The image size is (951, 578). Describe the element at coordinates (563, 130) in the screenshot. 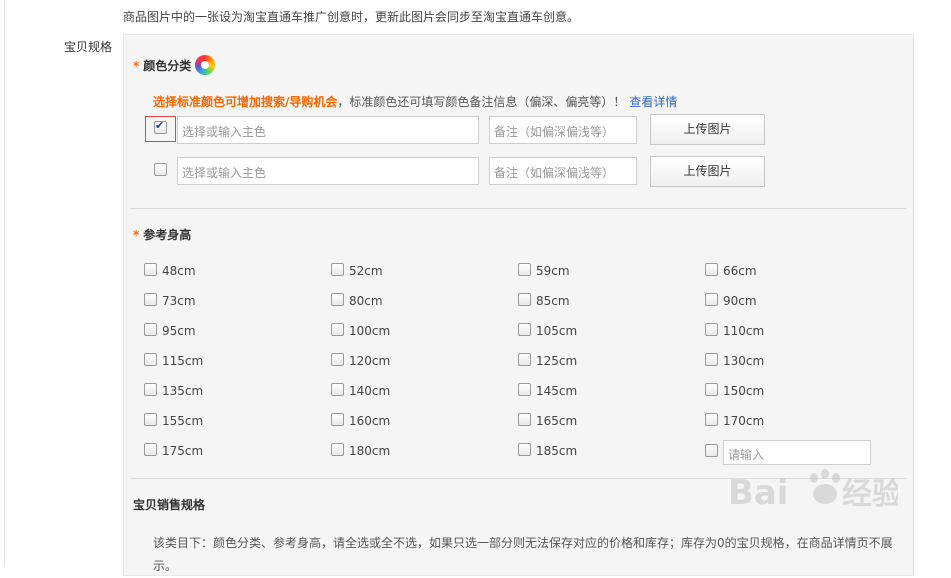

I see `color-row-1-note-input: 备注（如偏深偏浅等）` at that location.